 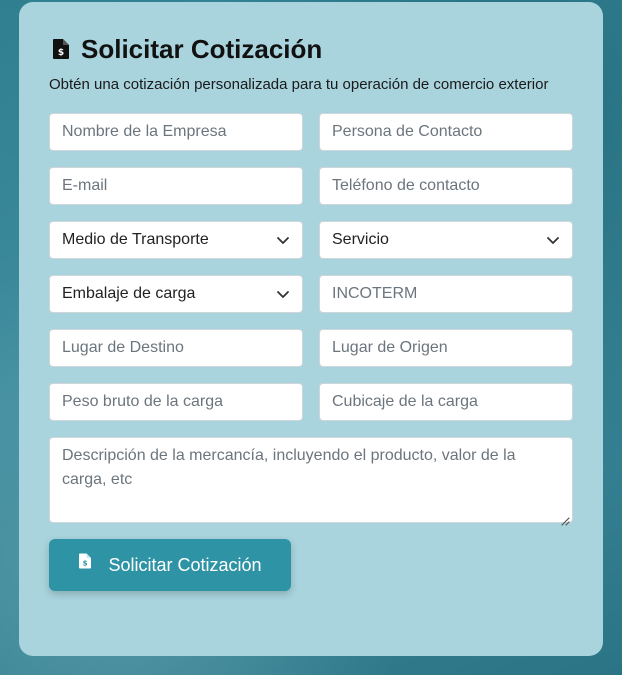 What do you see at coordinates (185, 564) in the screenshot?
I see `submit-quote-label: Solicitar Cotización` at bounding box center [185, 564].